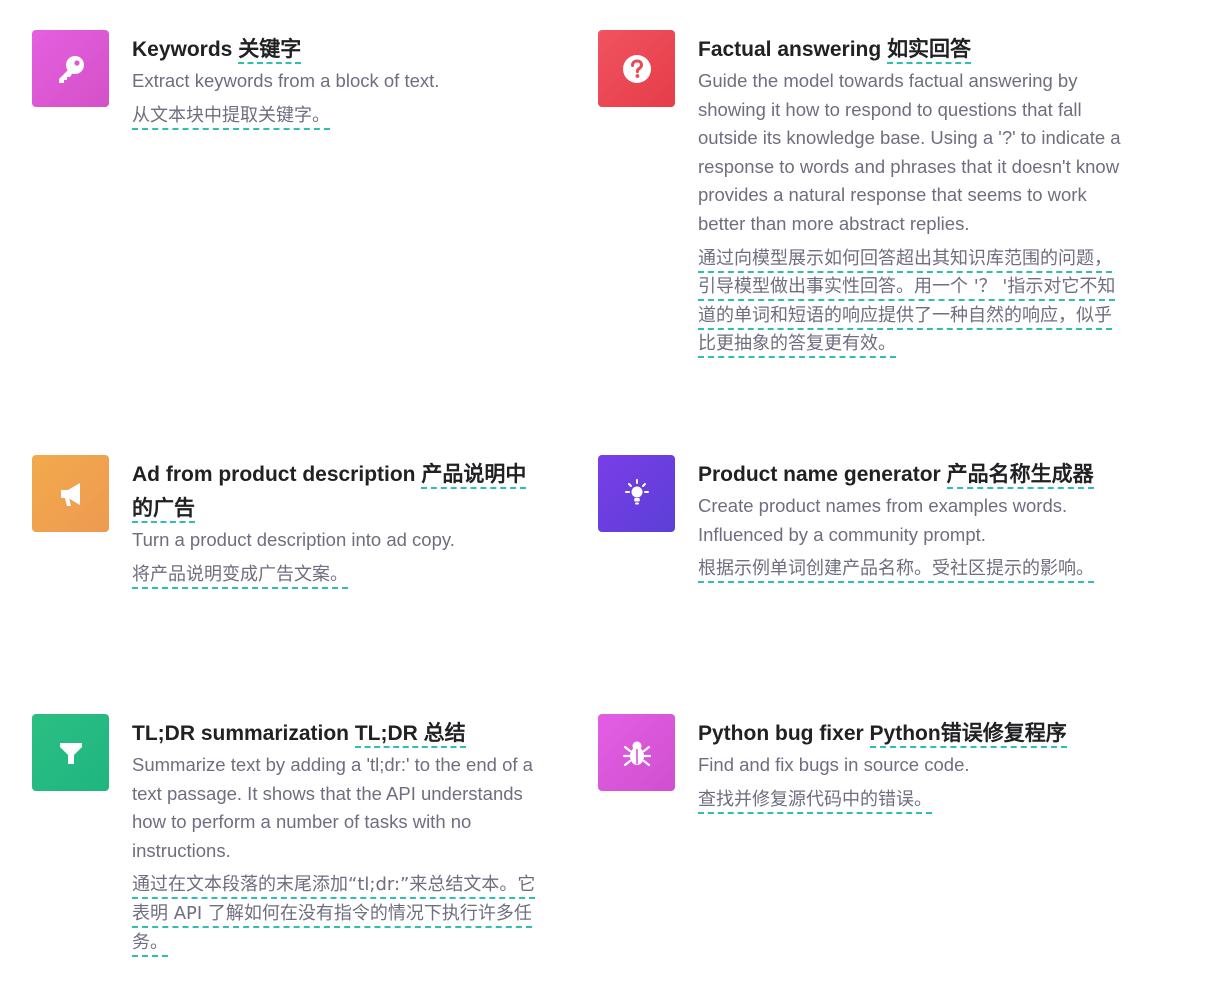 The width and height of the screenshot is (1209, 983). Describe the element at coordinates (339, 575) in the screenshot. I see `example-translation: 将产品说明变成广告文案。` at that location.